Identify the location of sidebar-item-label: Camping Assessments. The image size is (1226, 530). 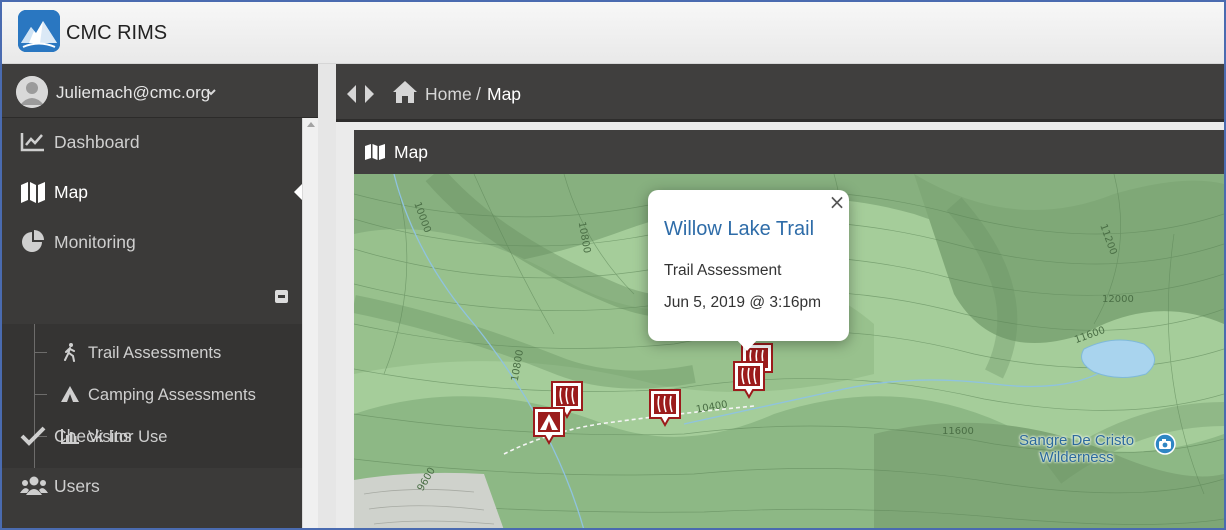
(172, 395).